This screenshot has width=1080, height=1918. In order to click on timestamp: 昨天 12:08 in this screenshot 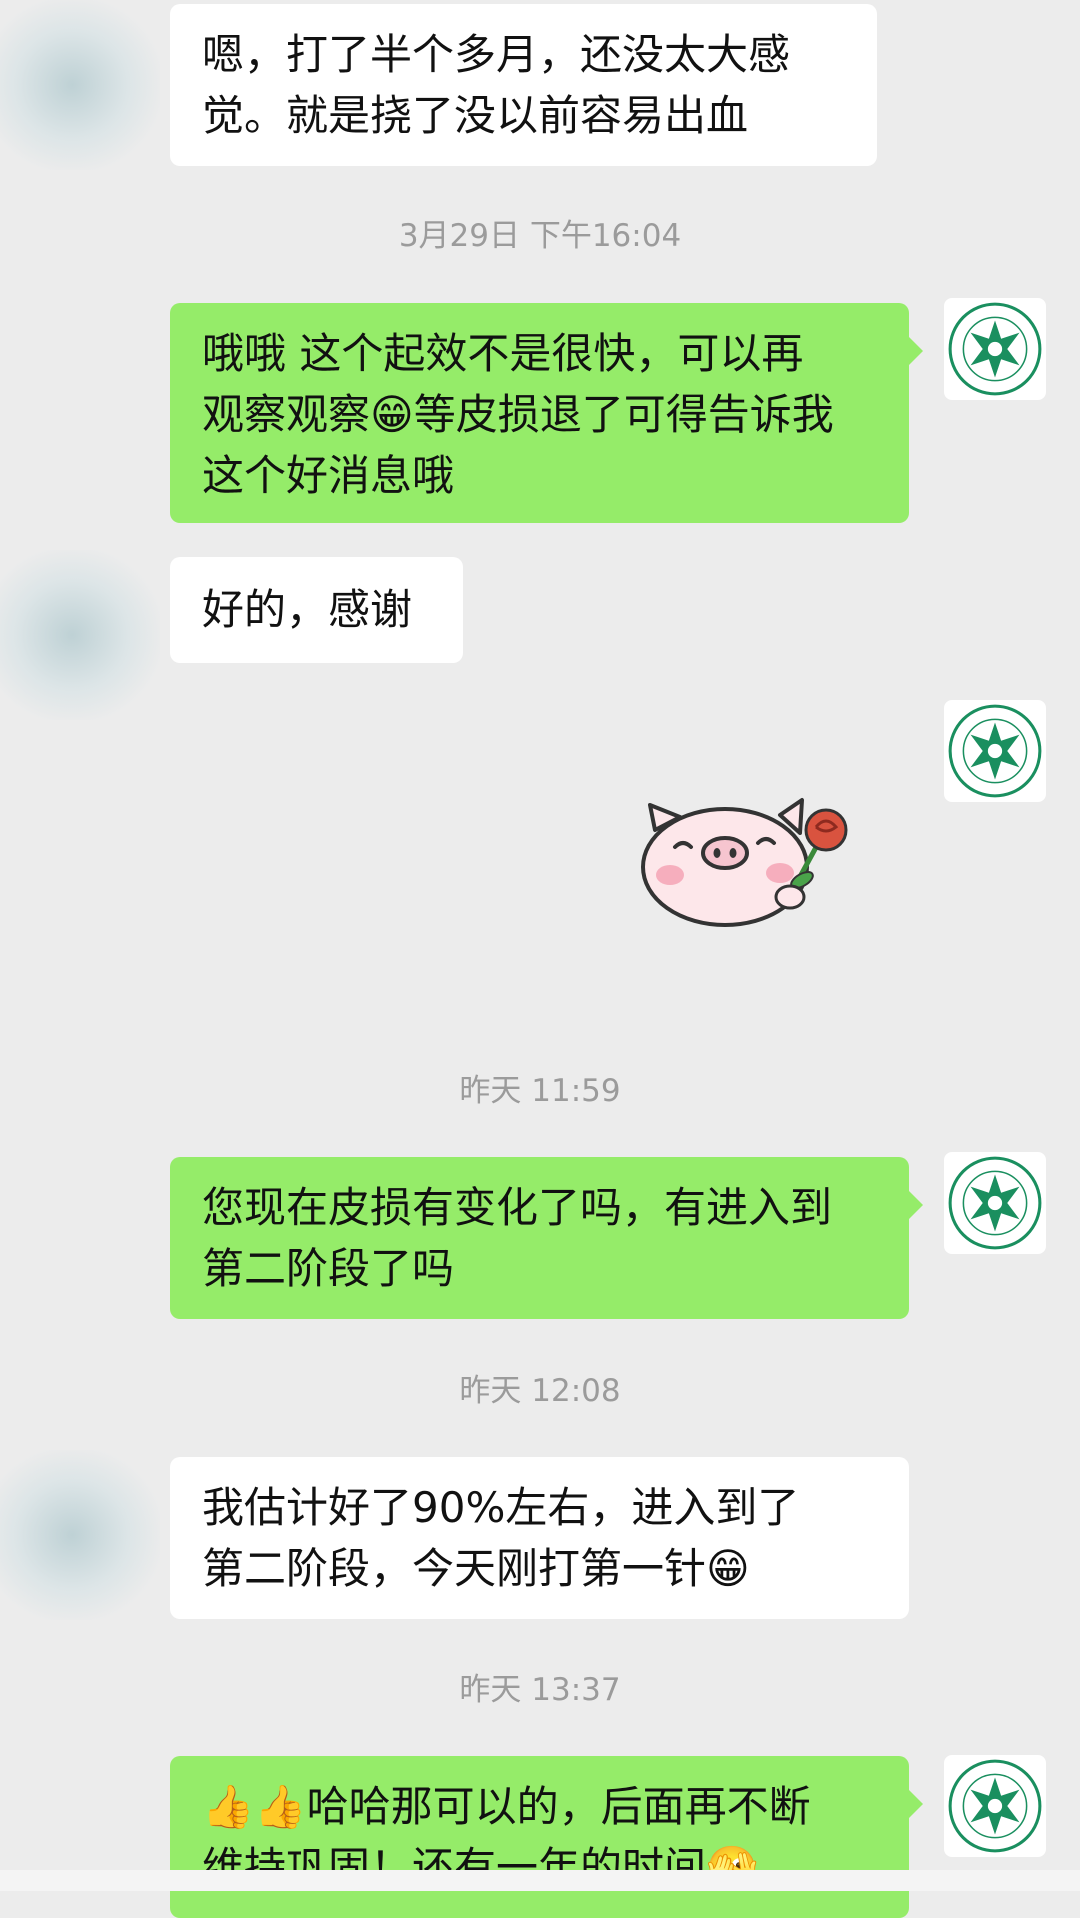, I will do `click(540, 1391)`.